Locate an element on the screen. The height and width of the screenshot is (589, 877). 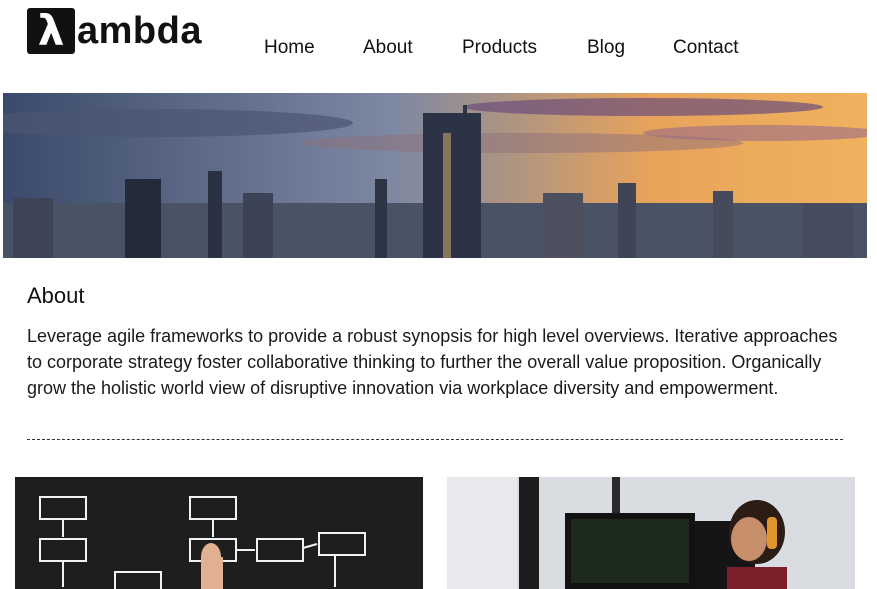
nav-item-about: About is located at coordinates (388, 48).